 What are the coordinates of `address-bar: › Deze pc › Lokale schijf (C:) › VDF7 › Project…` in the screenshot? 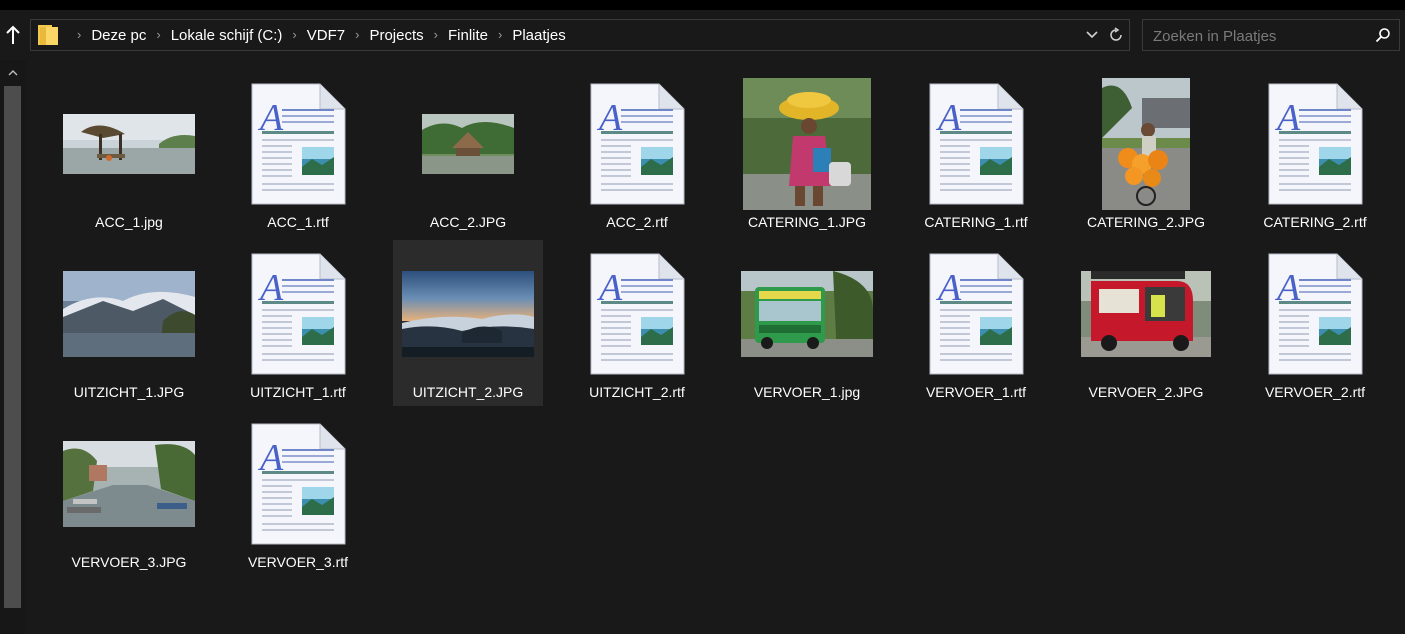 It's located at (580, 35).